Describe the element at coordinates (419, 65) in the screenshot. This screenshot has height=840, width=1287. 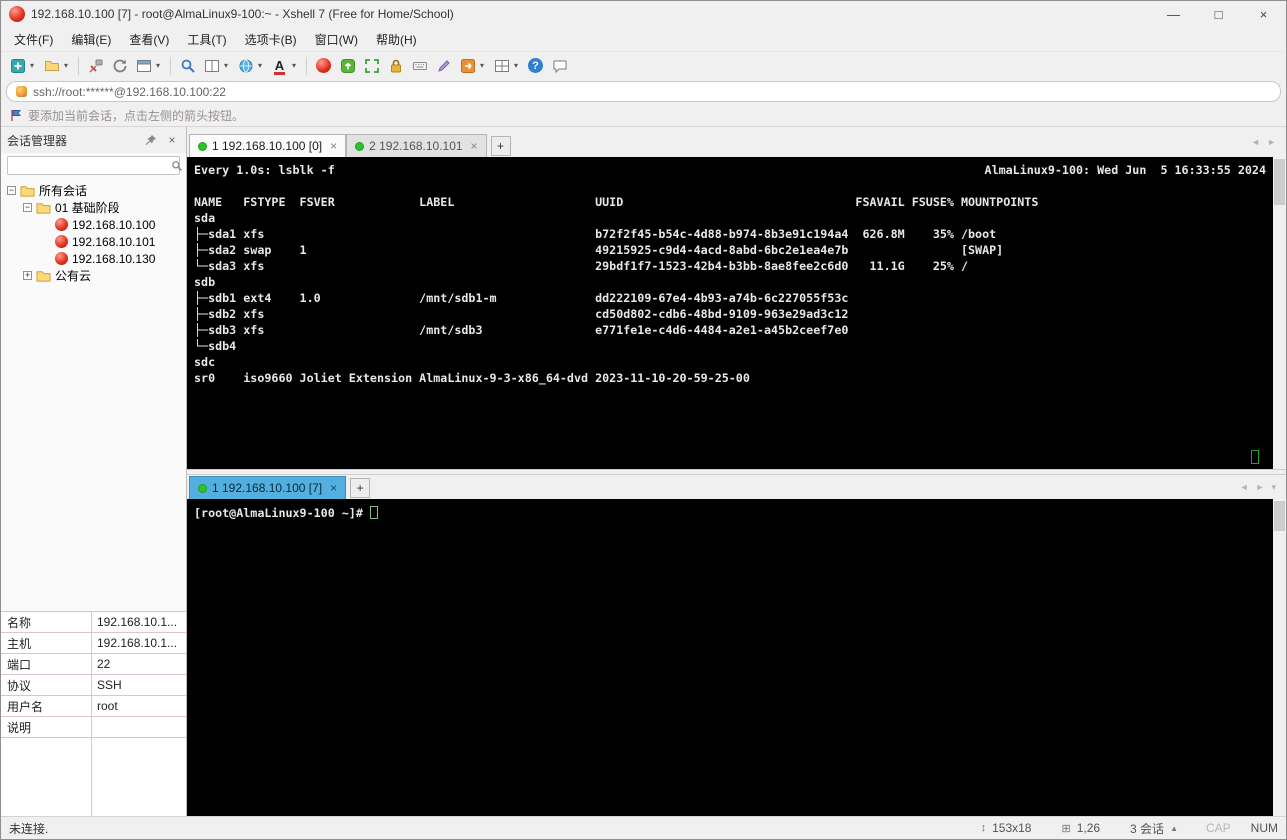
I see `virtual-keyboard-icon` at that location.